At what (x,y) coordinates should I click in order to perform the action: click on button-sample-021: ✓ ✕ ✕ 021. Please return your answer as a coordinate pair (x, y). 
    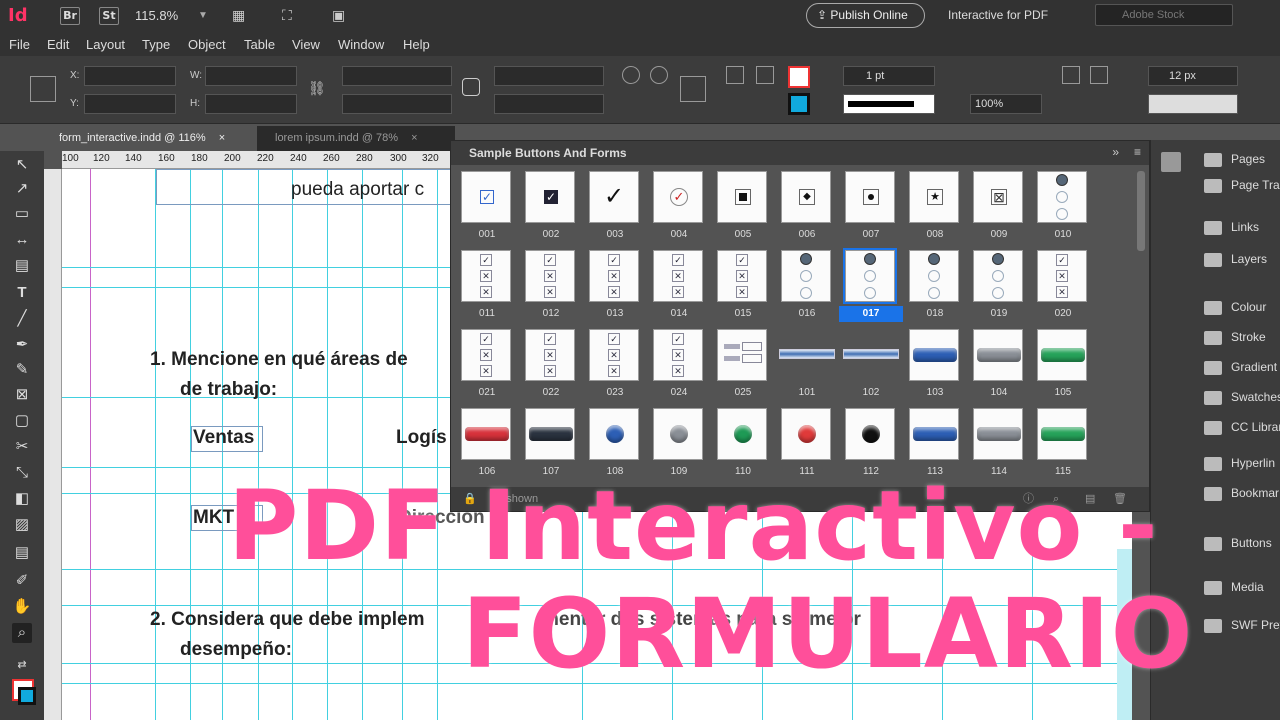
    Looking at the image, I should click on (487, 364).